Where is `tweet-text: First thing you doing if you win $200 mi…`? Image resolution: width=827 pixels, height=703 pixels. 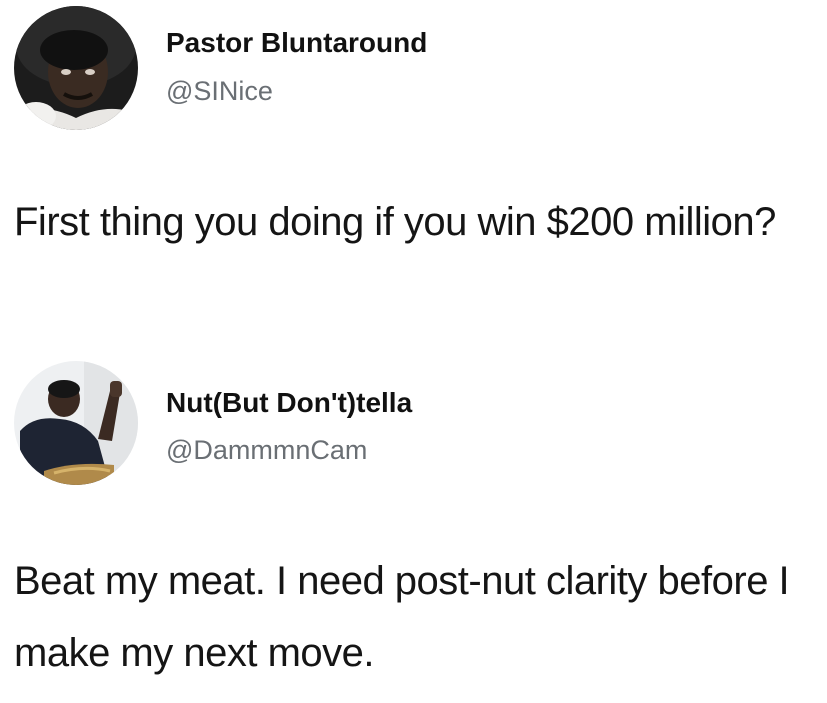 tweet-text: First thing you doing if you win $200 mi… is located at coordinates (395, 222).